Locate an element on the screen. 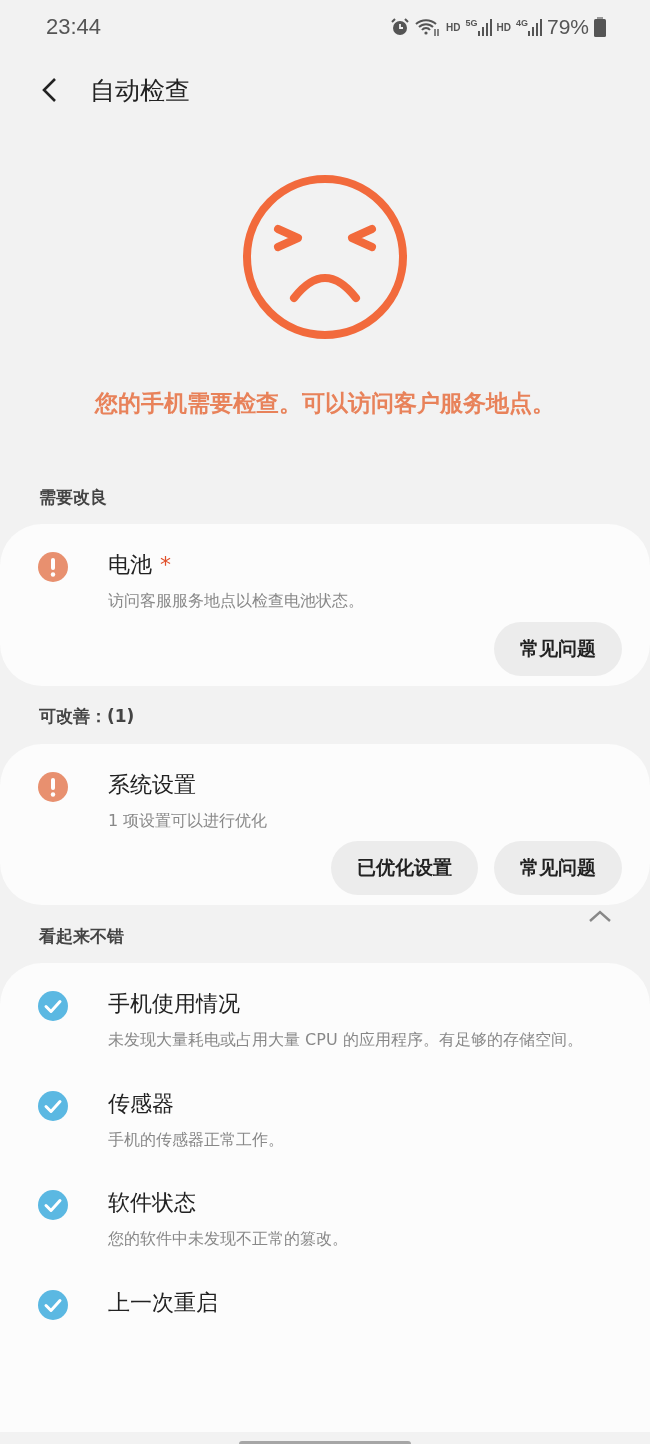 Image resolution: width=650 pixels, height=1444 pixels. page-title: 自动检查 is located at coordinates (140, 90).